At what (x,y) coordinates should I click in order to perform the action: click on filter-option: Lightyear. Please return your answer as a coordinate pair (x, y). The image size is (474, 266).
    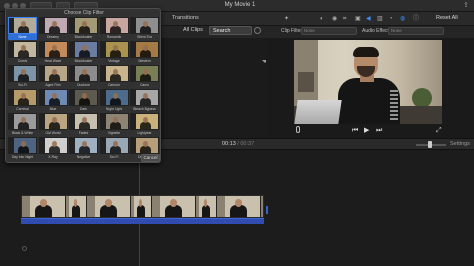
    Looking at the image, I should click on (144, 124).